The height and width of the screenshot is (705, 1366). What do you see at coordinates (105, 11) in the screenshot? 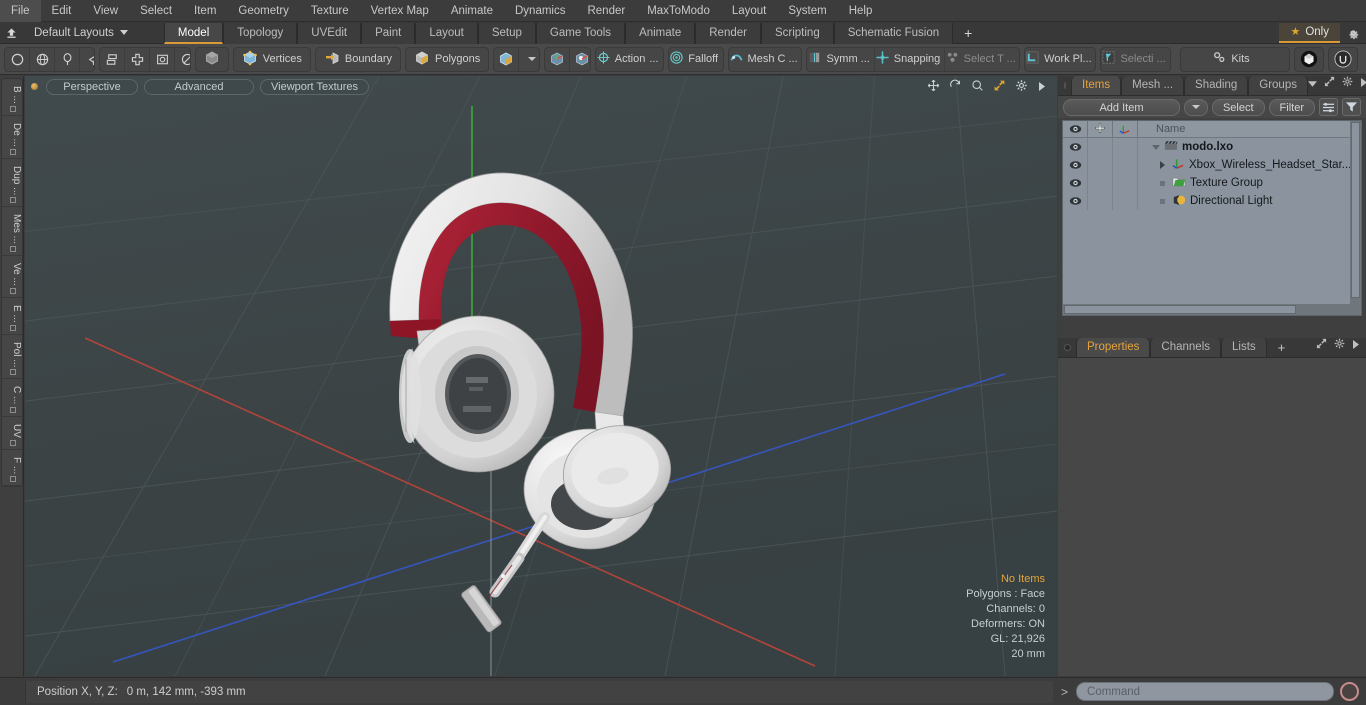
I see `menu-item-view: View` at bounding box center [105, 11].